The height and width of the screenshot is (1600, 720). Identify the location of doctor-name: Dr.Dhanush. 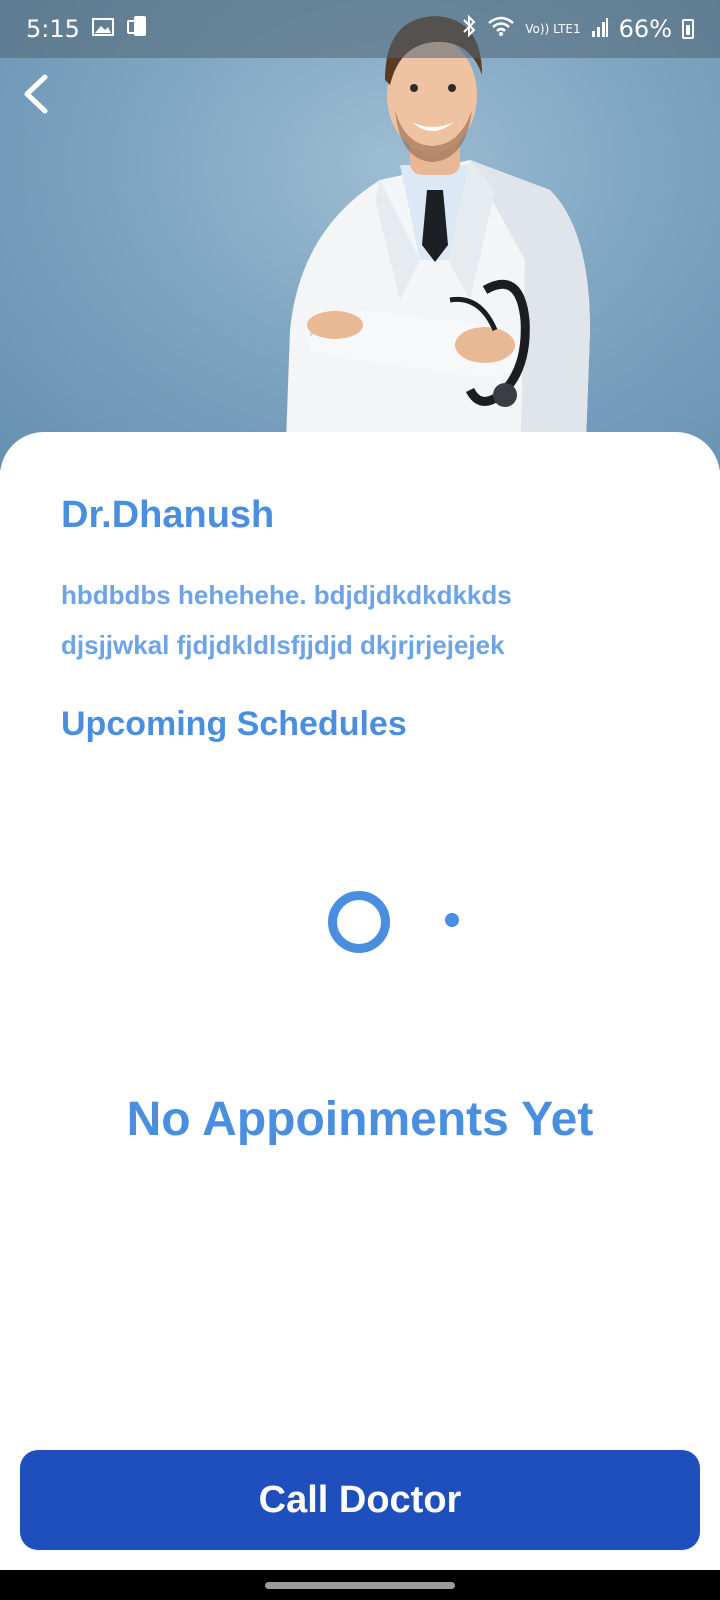
(168, 515).